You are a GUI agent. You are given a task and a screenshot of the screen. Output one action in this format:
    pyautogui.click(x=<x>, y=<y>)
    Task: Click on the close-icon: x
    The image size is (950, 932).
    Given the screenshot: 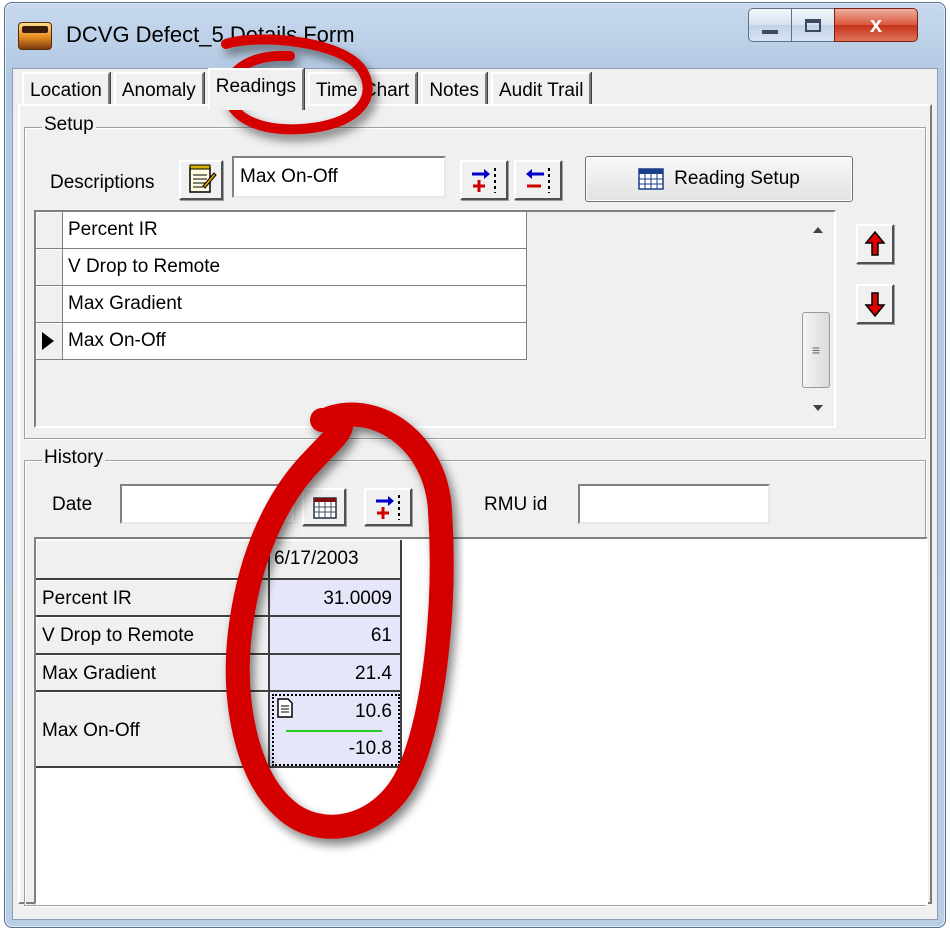 What is the action you would take?
    pyautogui.click(x=876, y=24)
    